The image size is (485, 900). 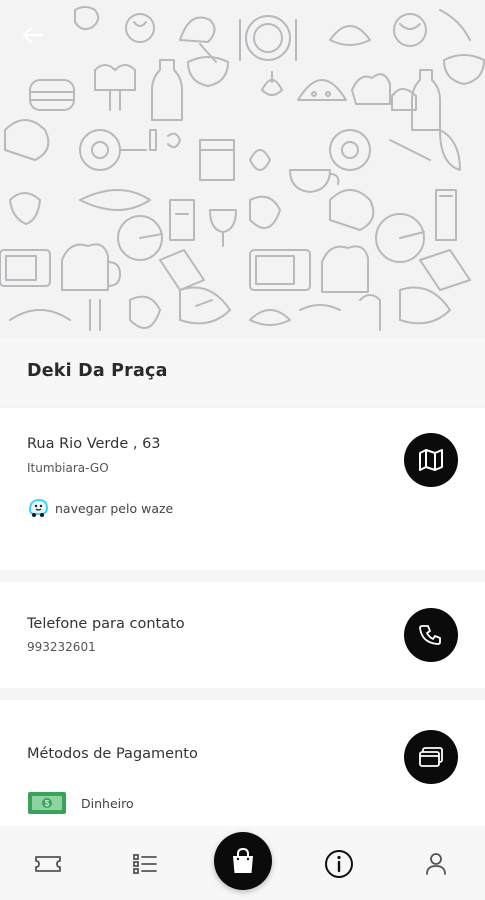 I want to click on nav-menu, so click(x=145, y=864).